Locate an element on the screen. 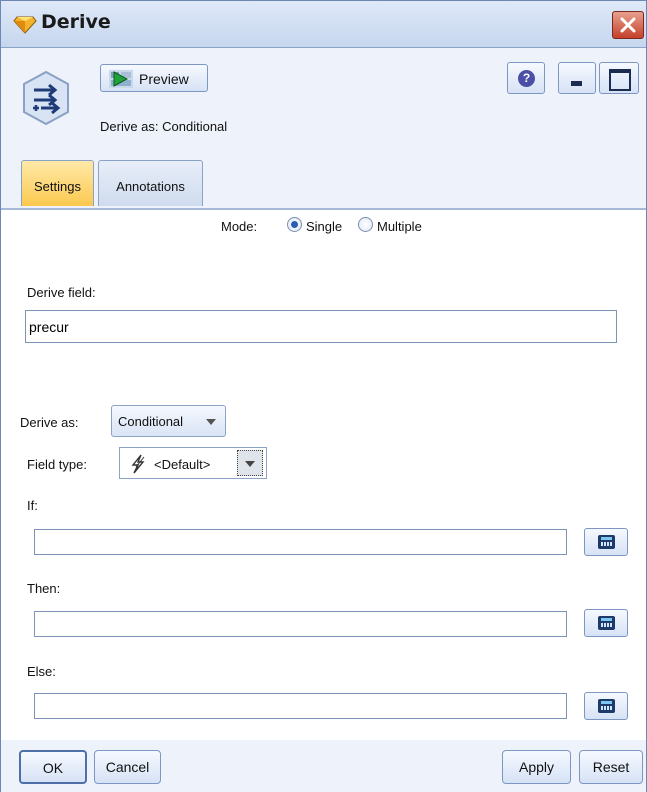 The height and width of the screenshot is (792, 647). derive-node-icon is located at coordinates (46, 98).